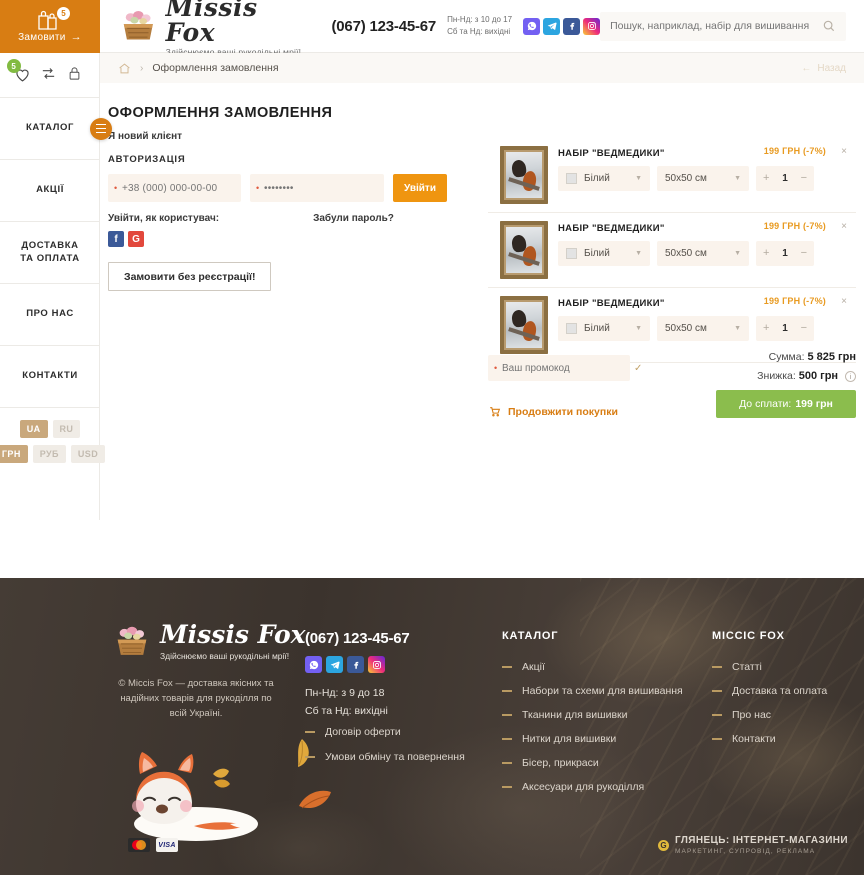 The width and height of the screenshot is (864, 875). I want to click on footer-about-link-delivery: Доставка та оплата, so click(769, 691).